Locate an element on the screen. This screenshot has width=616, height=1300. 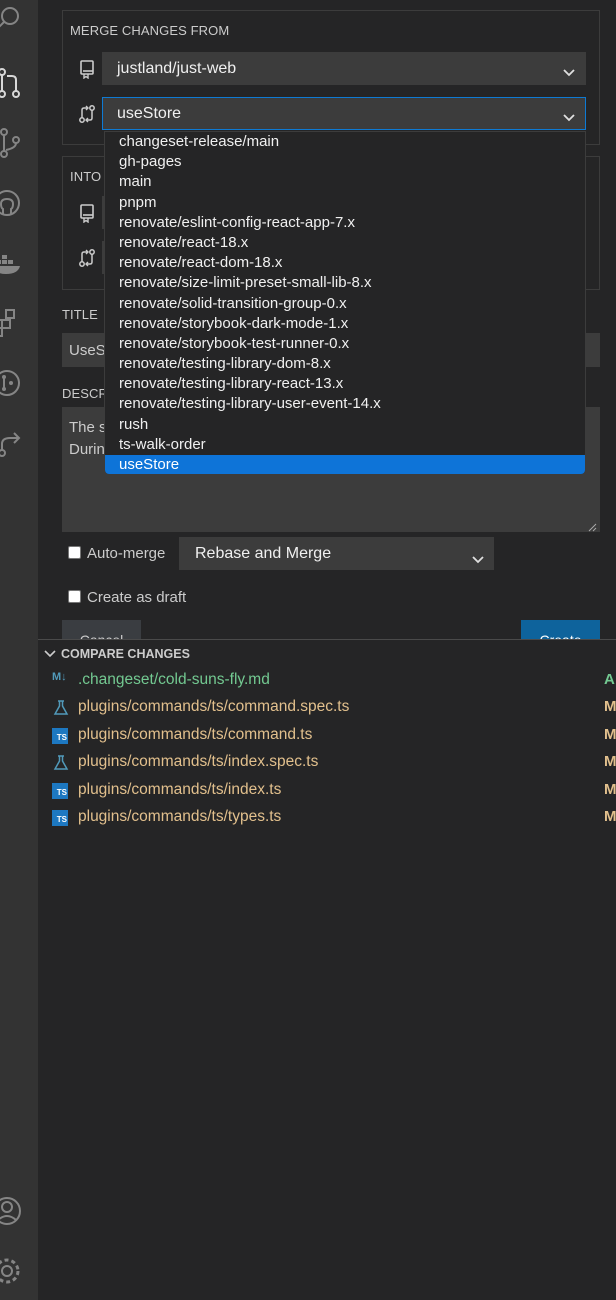
merge-method-select: Rebase and Merge is located at coordinates (336, 553).